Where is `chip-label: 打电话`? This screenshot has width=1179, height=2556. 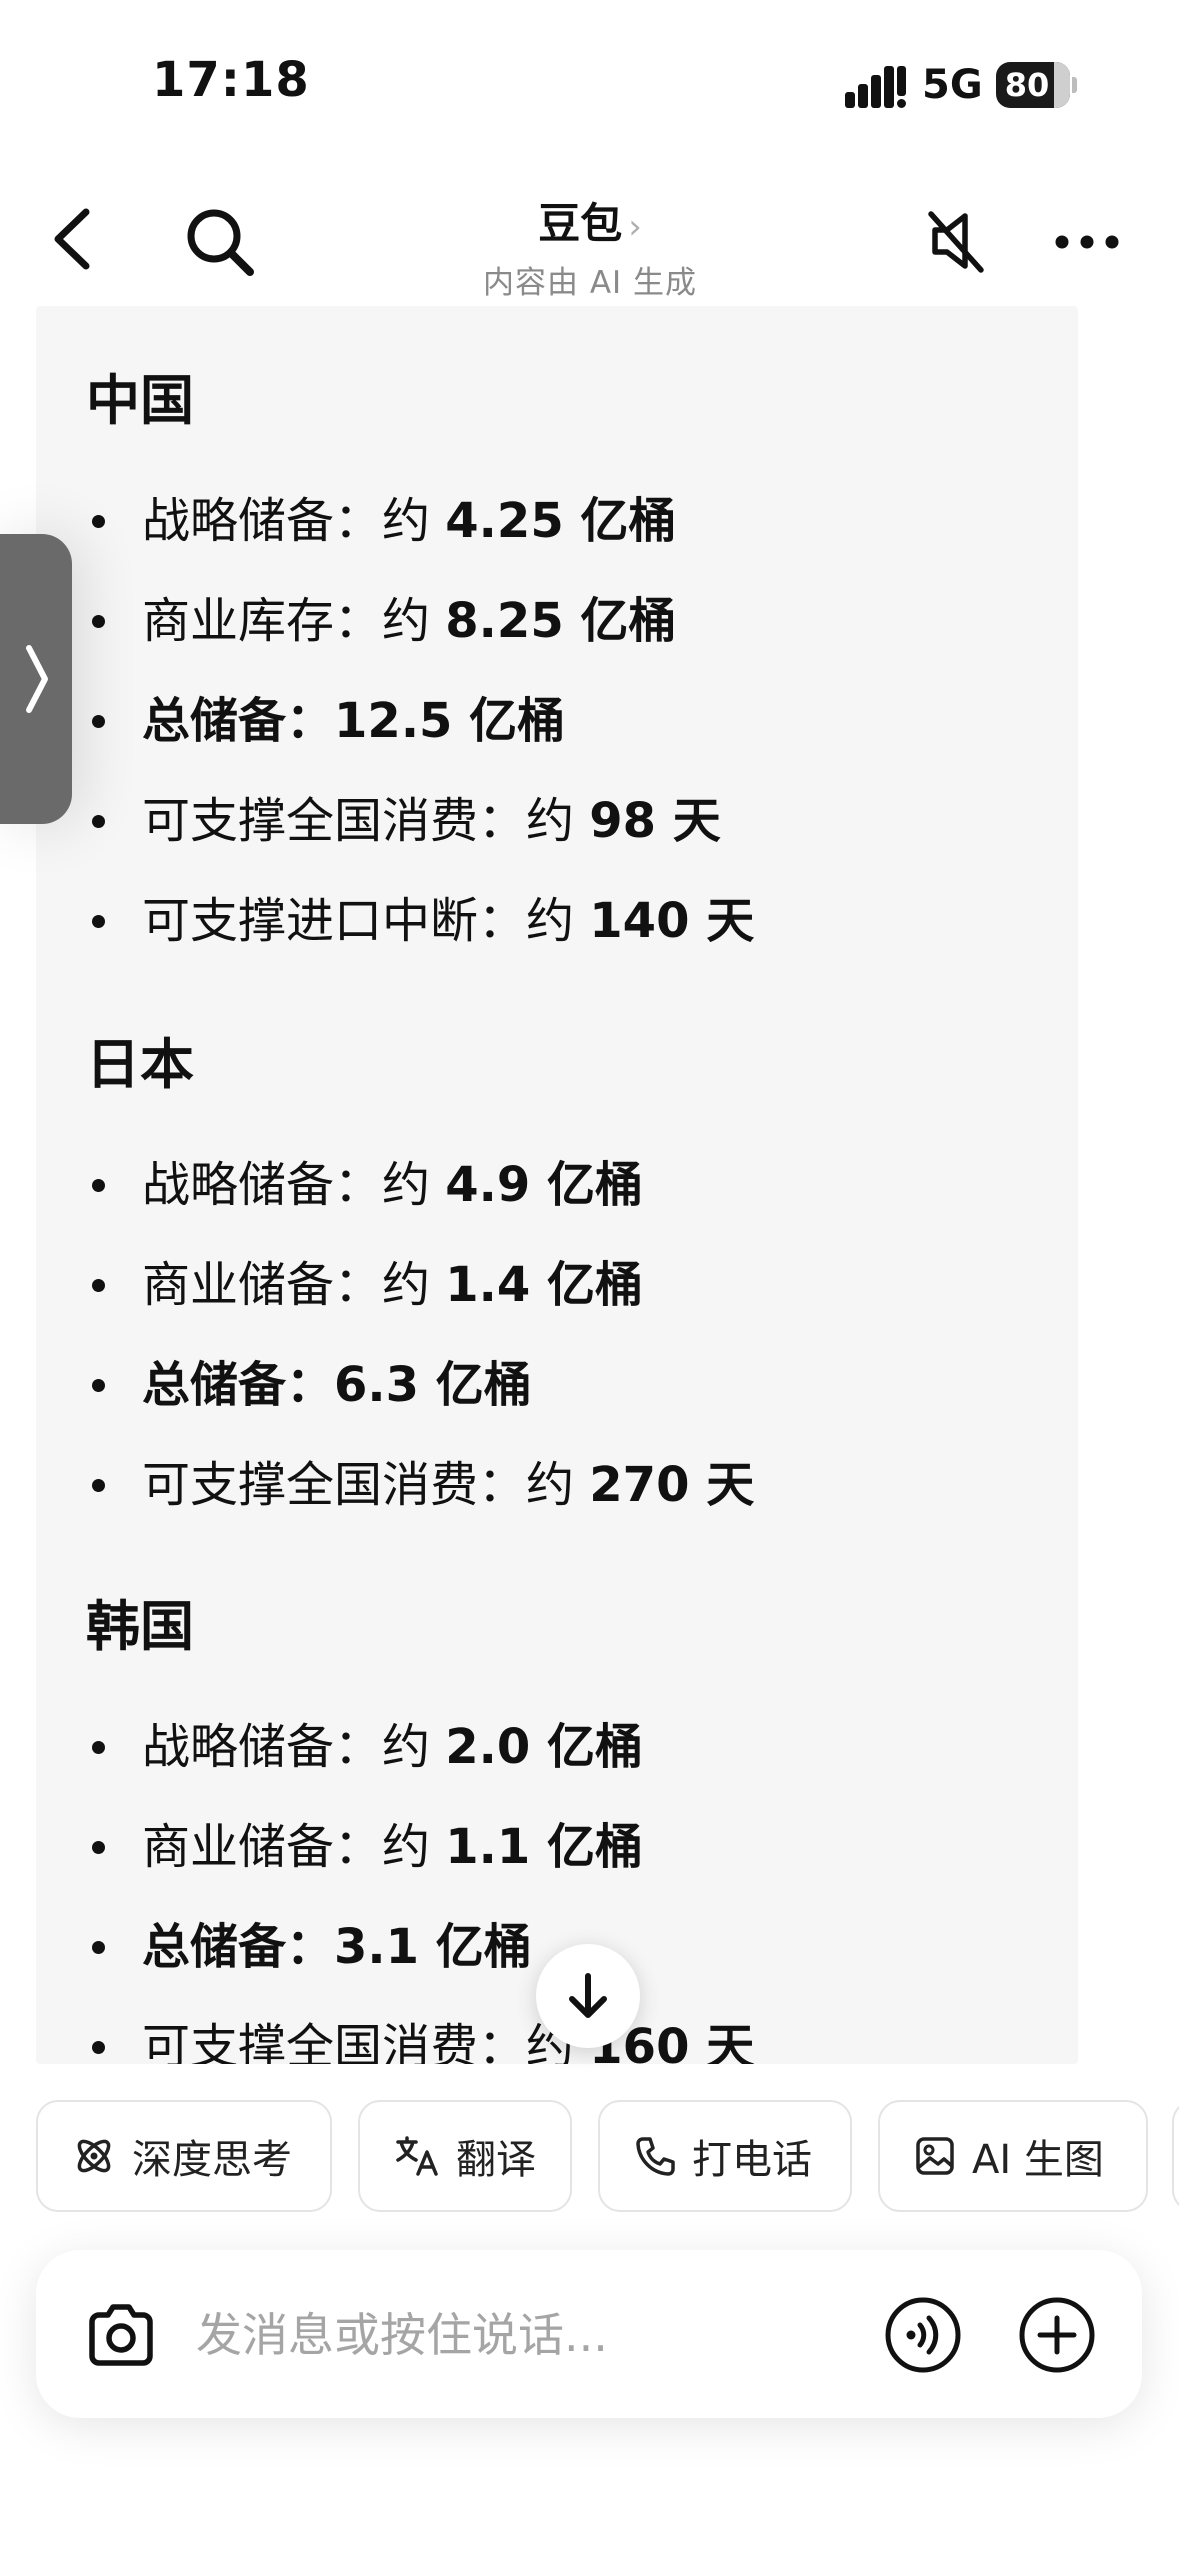 chip-label: 打电话 is located at coordinates (752, 2160).